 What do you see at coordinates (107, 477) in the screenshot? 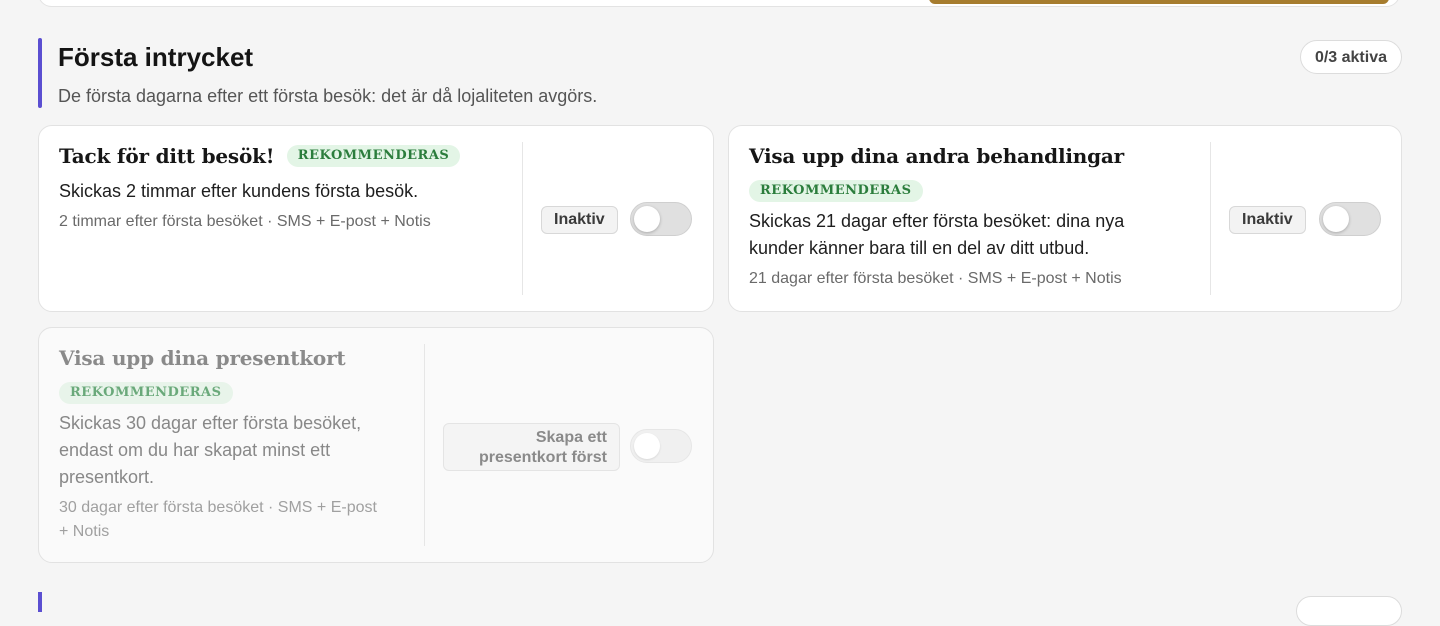
I see `card-description-line3: presentkort.` at bounding box center [107, 477].